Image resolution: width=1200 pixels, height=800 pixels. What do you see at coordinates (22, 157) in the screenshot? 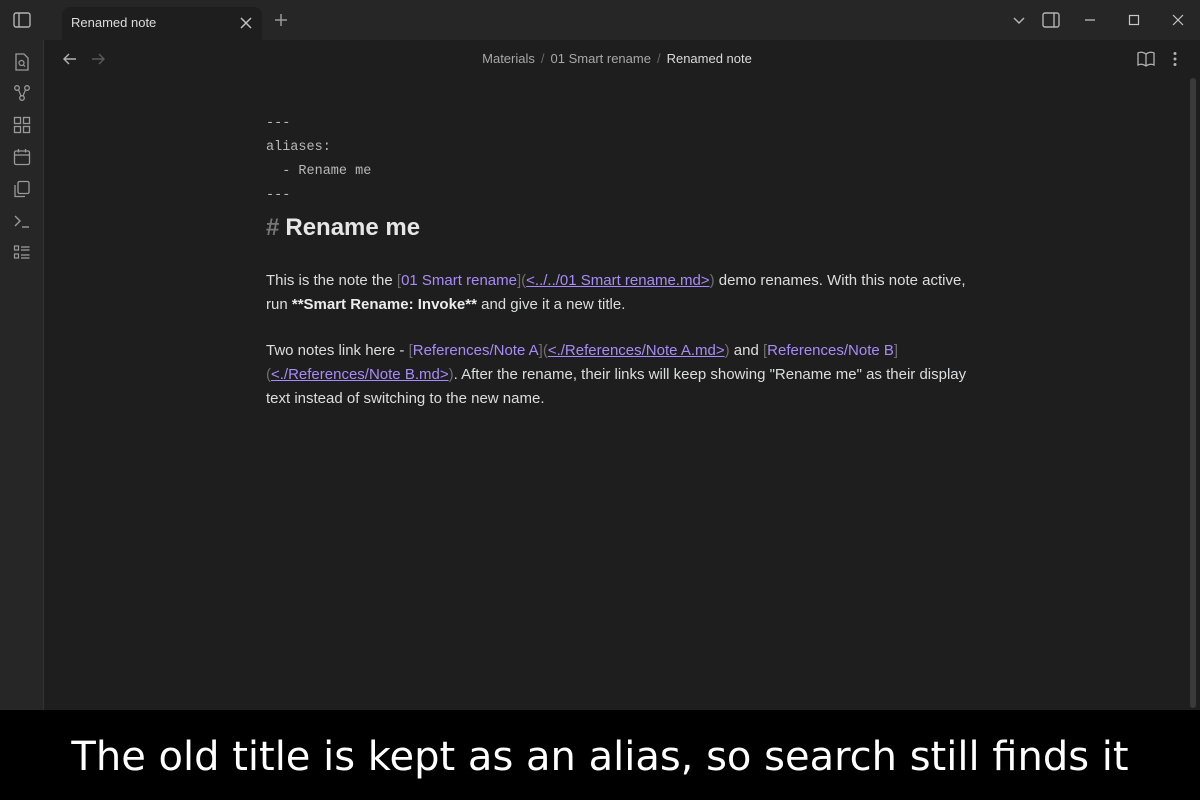
I see `calendar-icon` at bounding box center [22, 157].